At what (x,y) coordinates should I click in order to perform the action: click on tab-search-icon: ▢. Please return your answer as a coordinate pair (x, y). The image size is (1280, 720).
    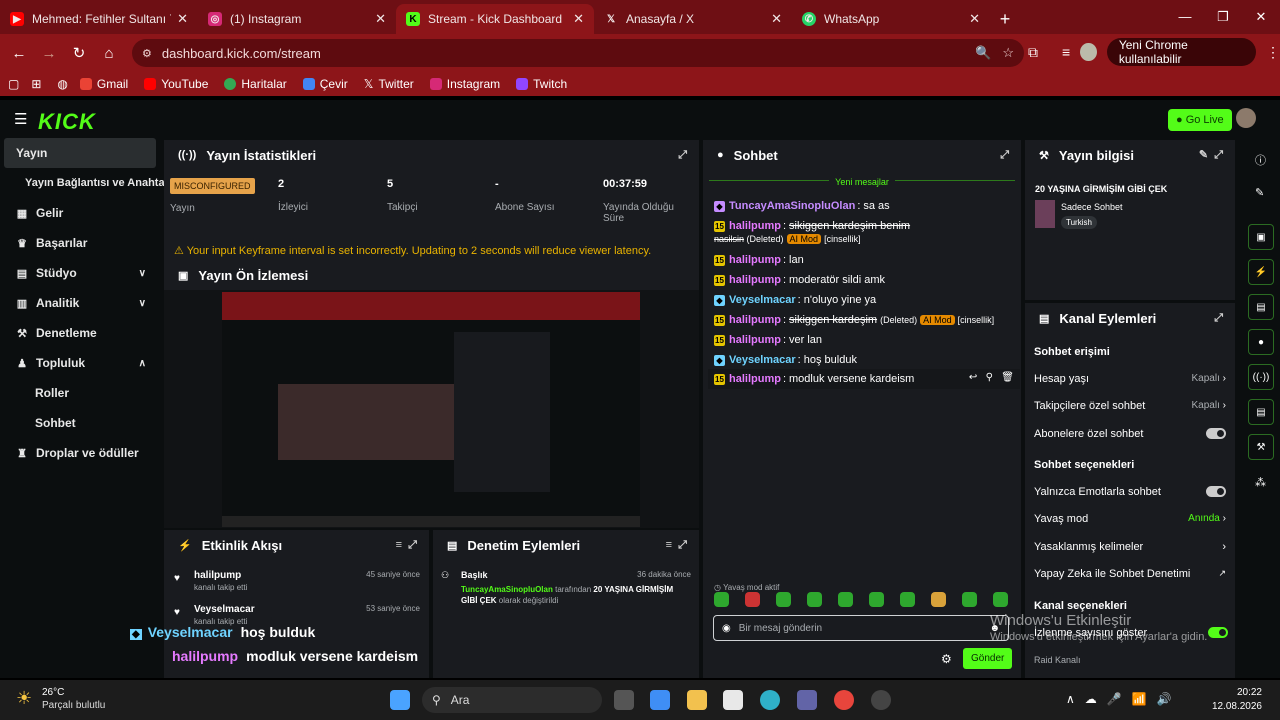
    Looking at the image, I should click on (13, 84).